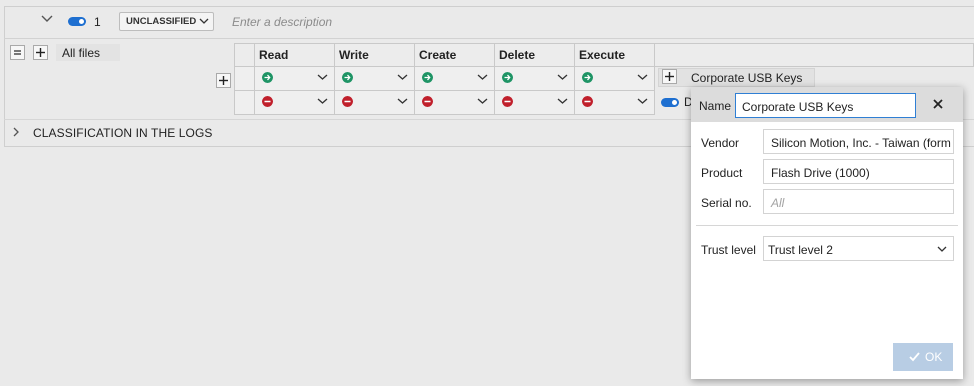 Image resolution: width=974 pixels, height=386 pixels. Describe the element at coordinates (77, 21) in the screenshot. I see `rule-enabled-toggle` at that location.